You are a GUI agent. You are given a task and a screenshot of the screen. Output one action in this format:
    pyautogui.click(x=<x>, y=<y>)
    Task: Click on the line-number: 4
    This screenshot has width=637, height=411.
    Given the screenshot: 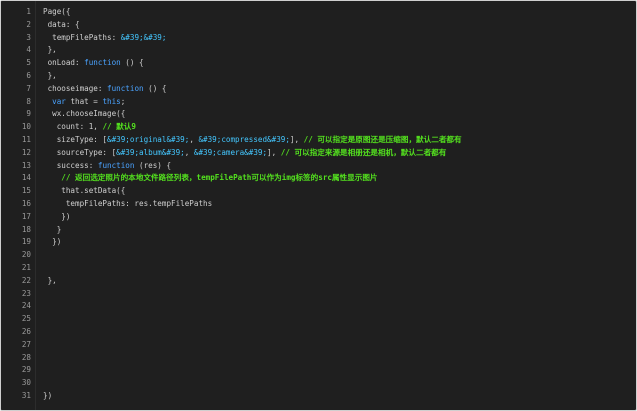 What is the action you would take?
    pyautogui.click(x=28, y=50)
    